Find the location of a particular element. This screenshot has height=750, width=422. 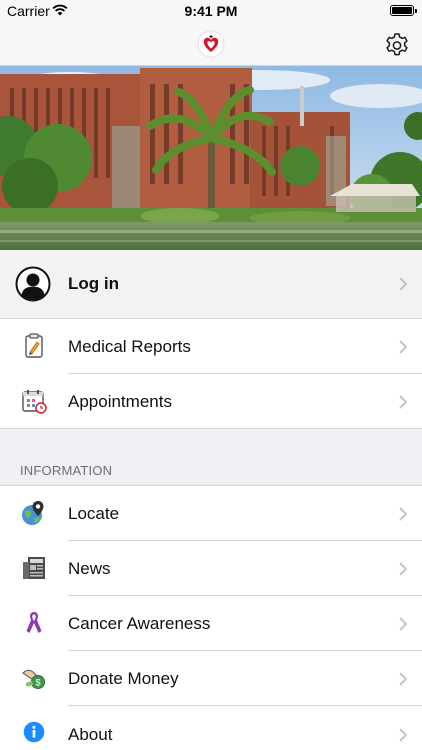

hospital-logo-icon is located at coordinates (211, 44).